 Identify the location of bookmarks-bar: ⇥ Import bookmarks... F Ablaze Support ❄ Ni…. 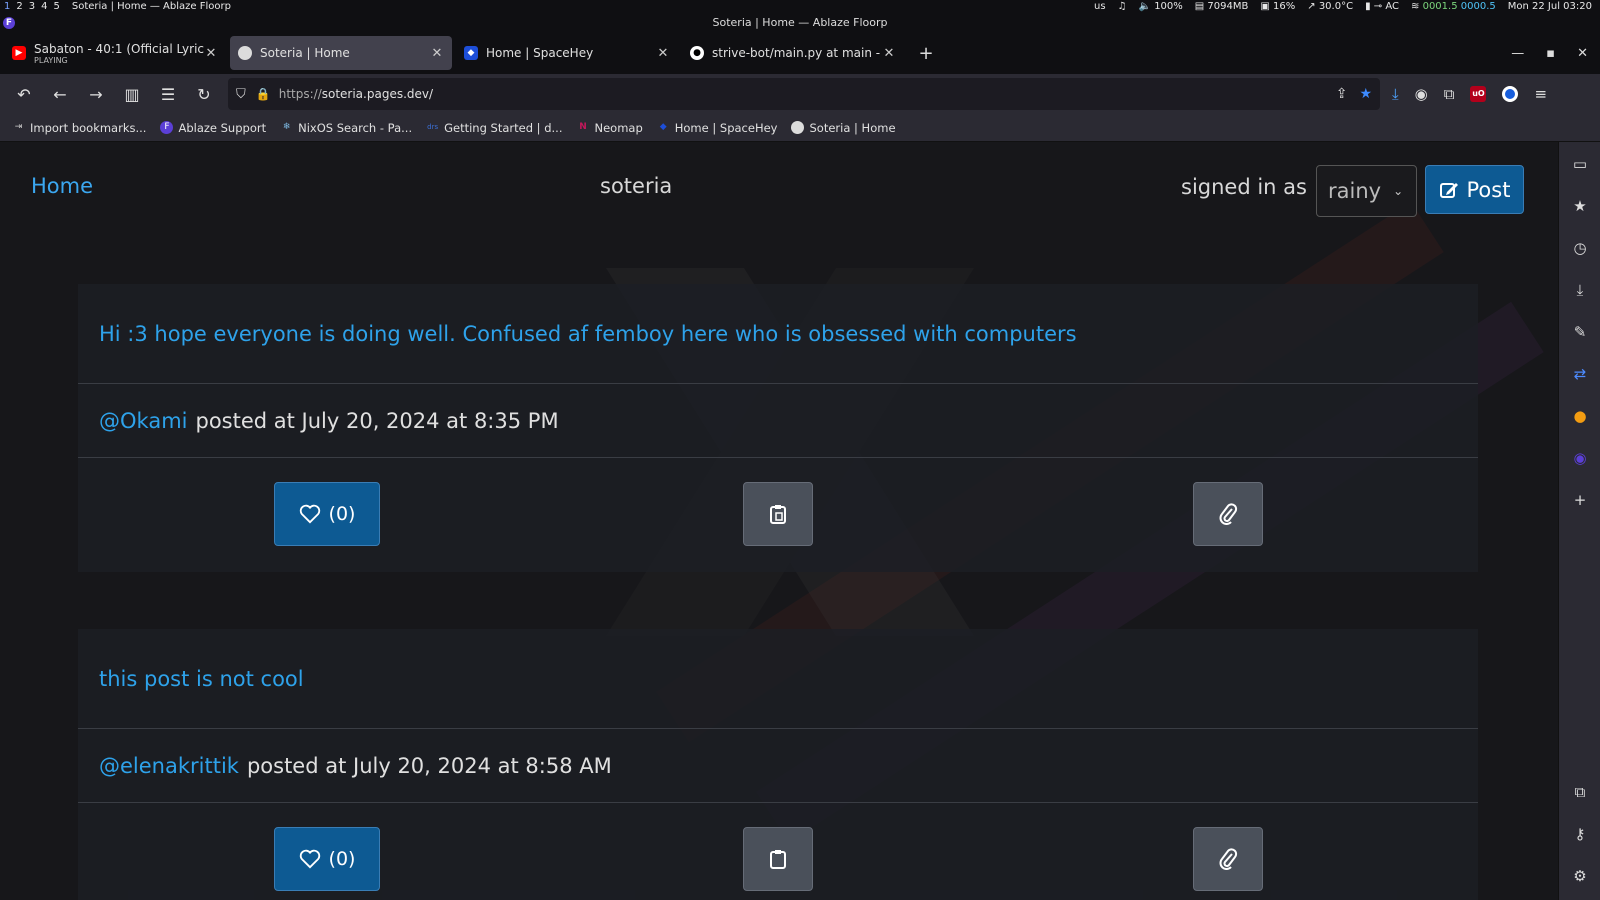
(800, 128).